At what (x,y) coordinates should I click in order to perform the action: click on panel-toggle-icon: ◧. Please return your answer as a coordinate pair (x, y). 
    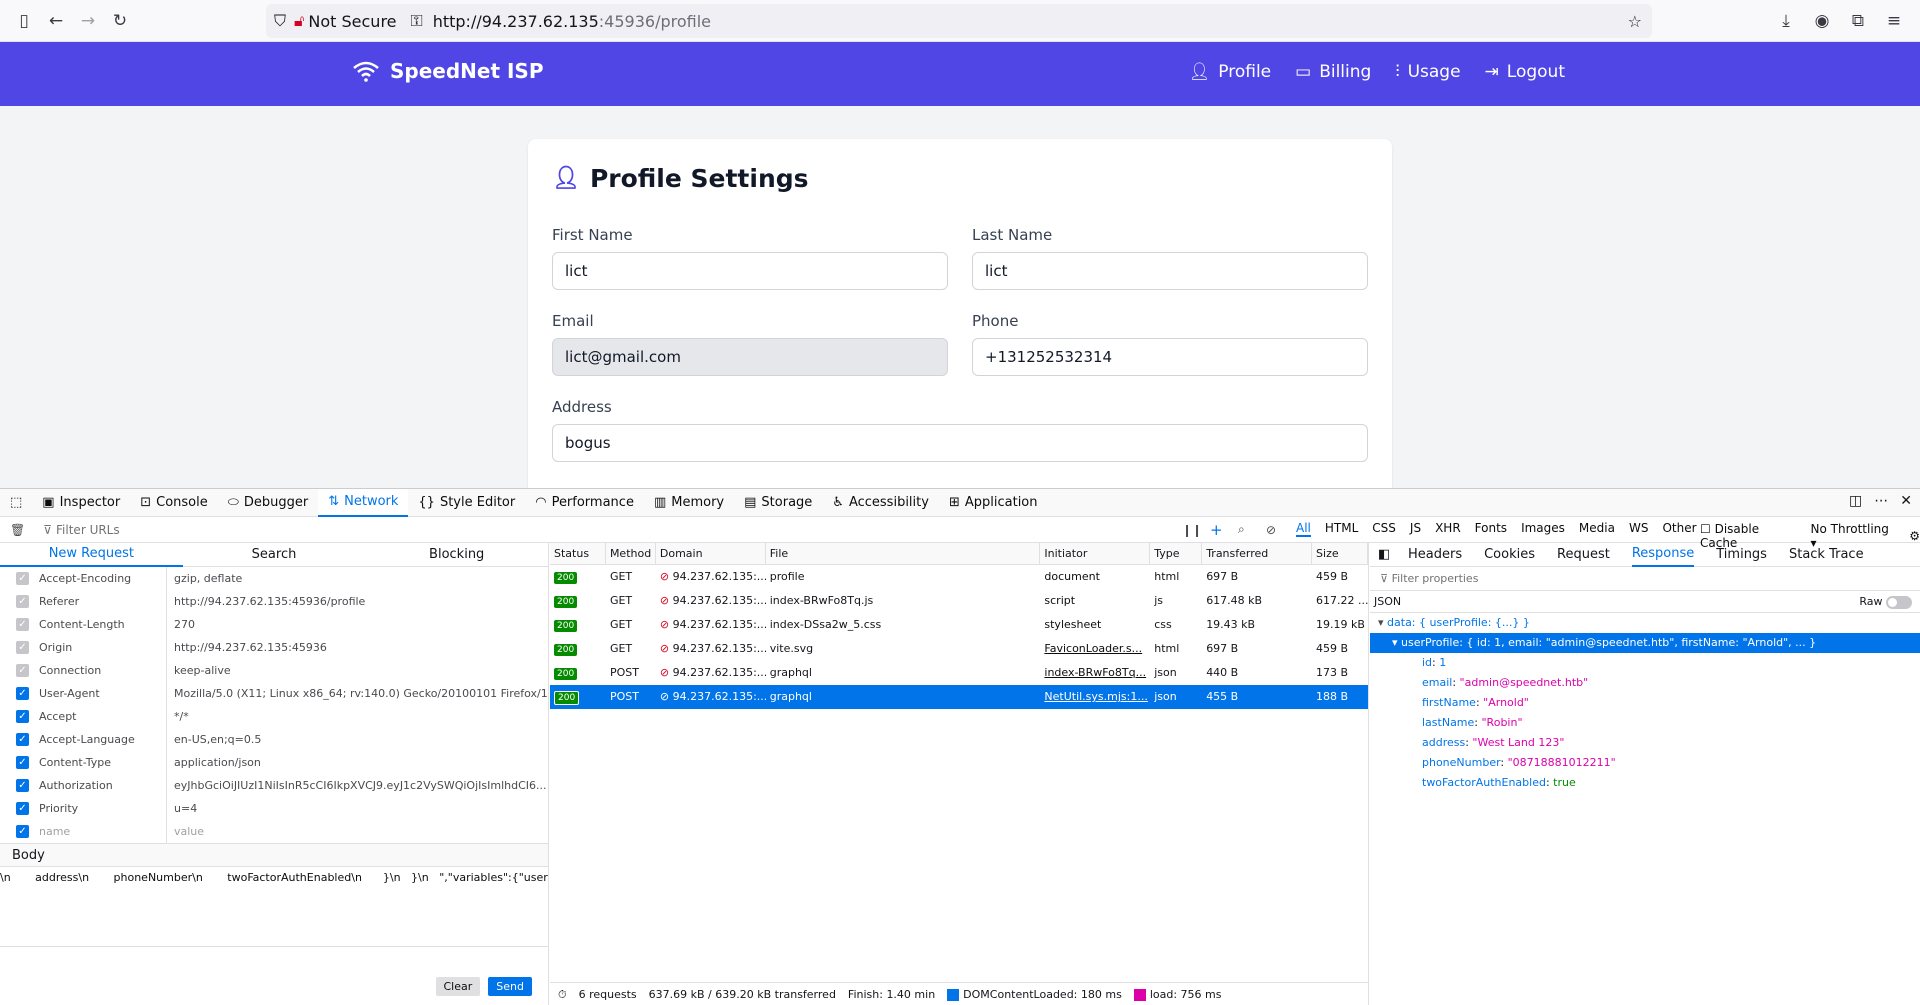
    Looking at the image, I should click on (1384, 554).